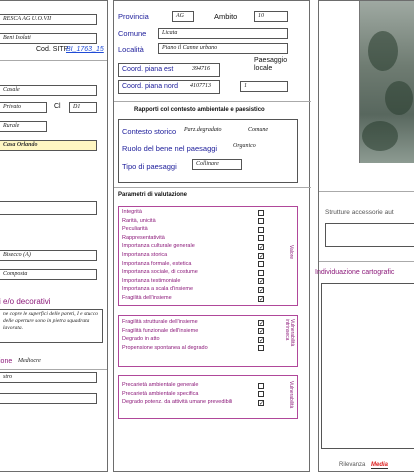  I want to click on map-frame, so click(367, 366).